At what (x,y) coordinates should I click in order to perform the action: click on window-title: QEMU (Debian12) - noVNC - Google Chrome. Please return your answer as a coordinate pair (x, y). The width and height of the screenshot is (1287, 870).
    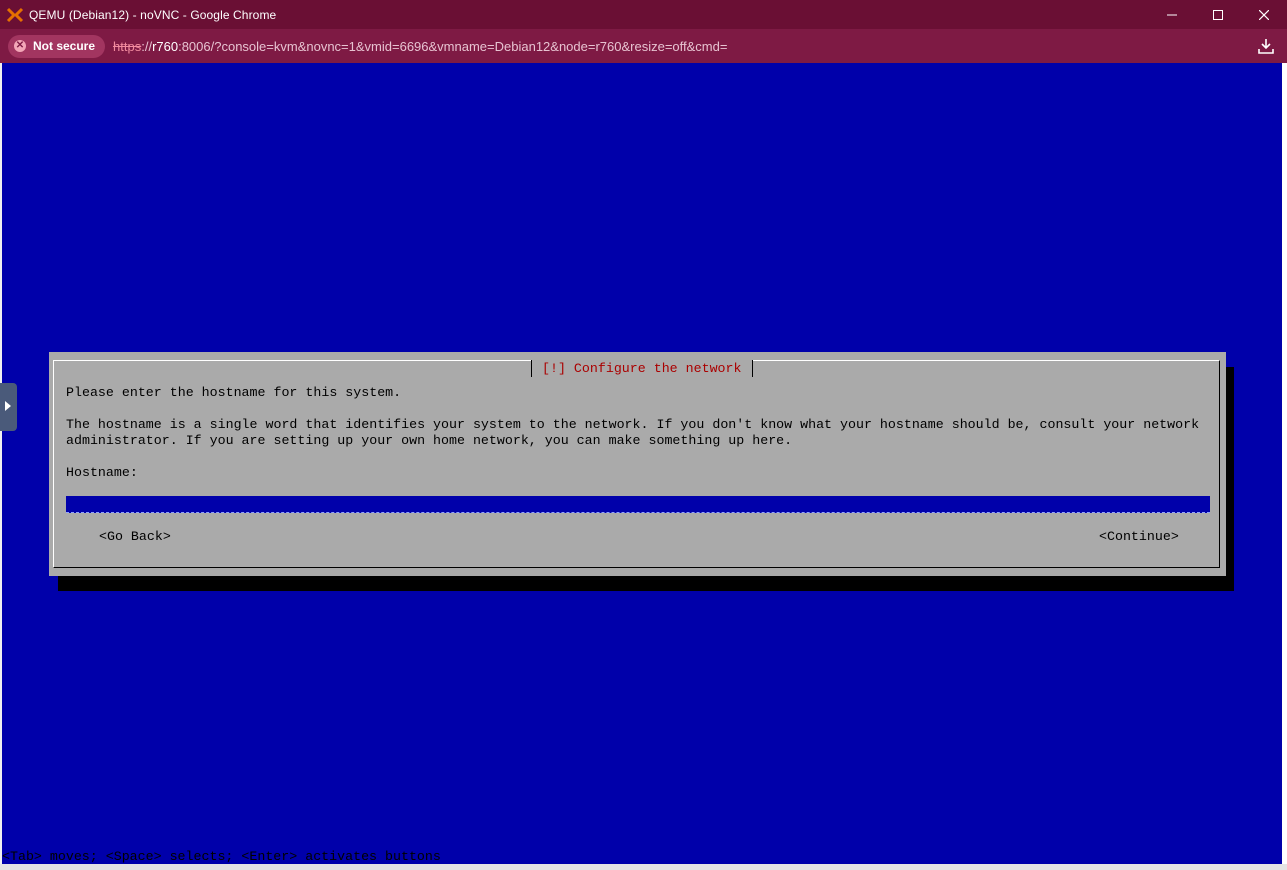
    Looking at the image, I should click on (153, 14).